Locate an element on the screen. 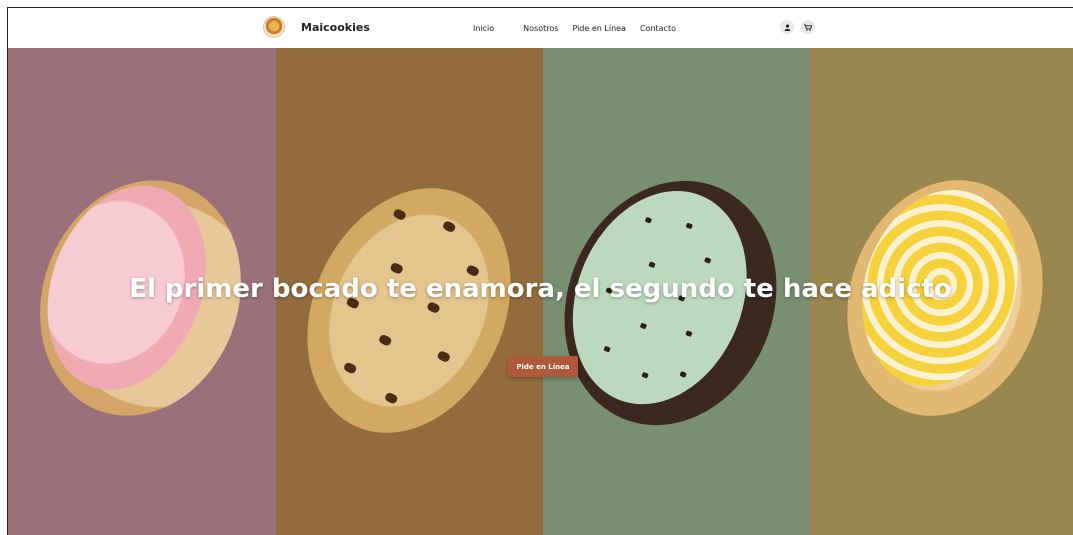 The image size is (1073, 535). main-nav: Inicio Nosotros Pide en Línea Contacto is located at coordinates (581, 28).